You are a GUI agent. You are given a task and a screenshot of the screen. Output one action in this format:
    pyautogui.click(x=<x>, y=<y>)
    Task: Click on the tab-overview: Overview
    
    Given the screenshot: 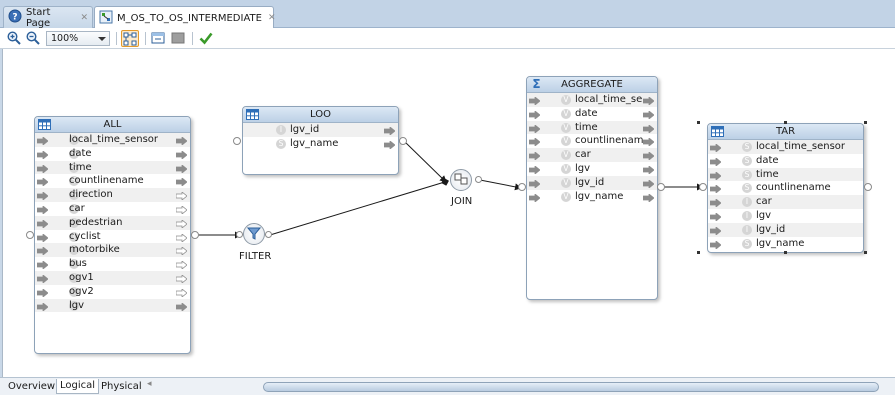 What is the action you would take?
    pyautogui.click(x=31, y=386)
    